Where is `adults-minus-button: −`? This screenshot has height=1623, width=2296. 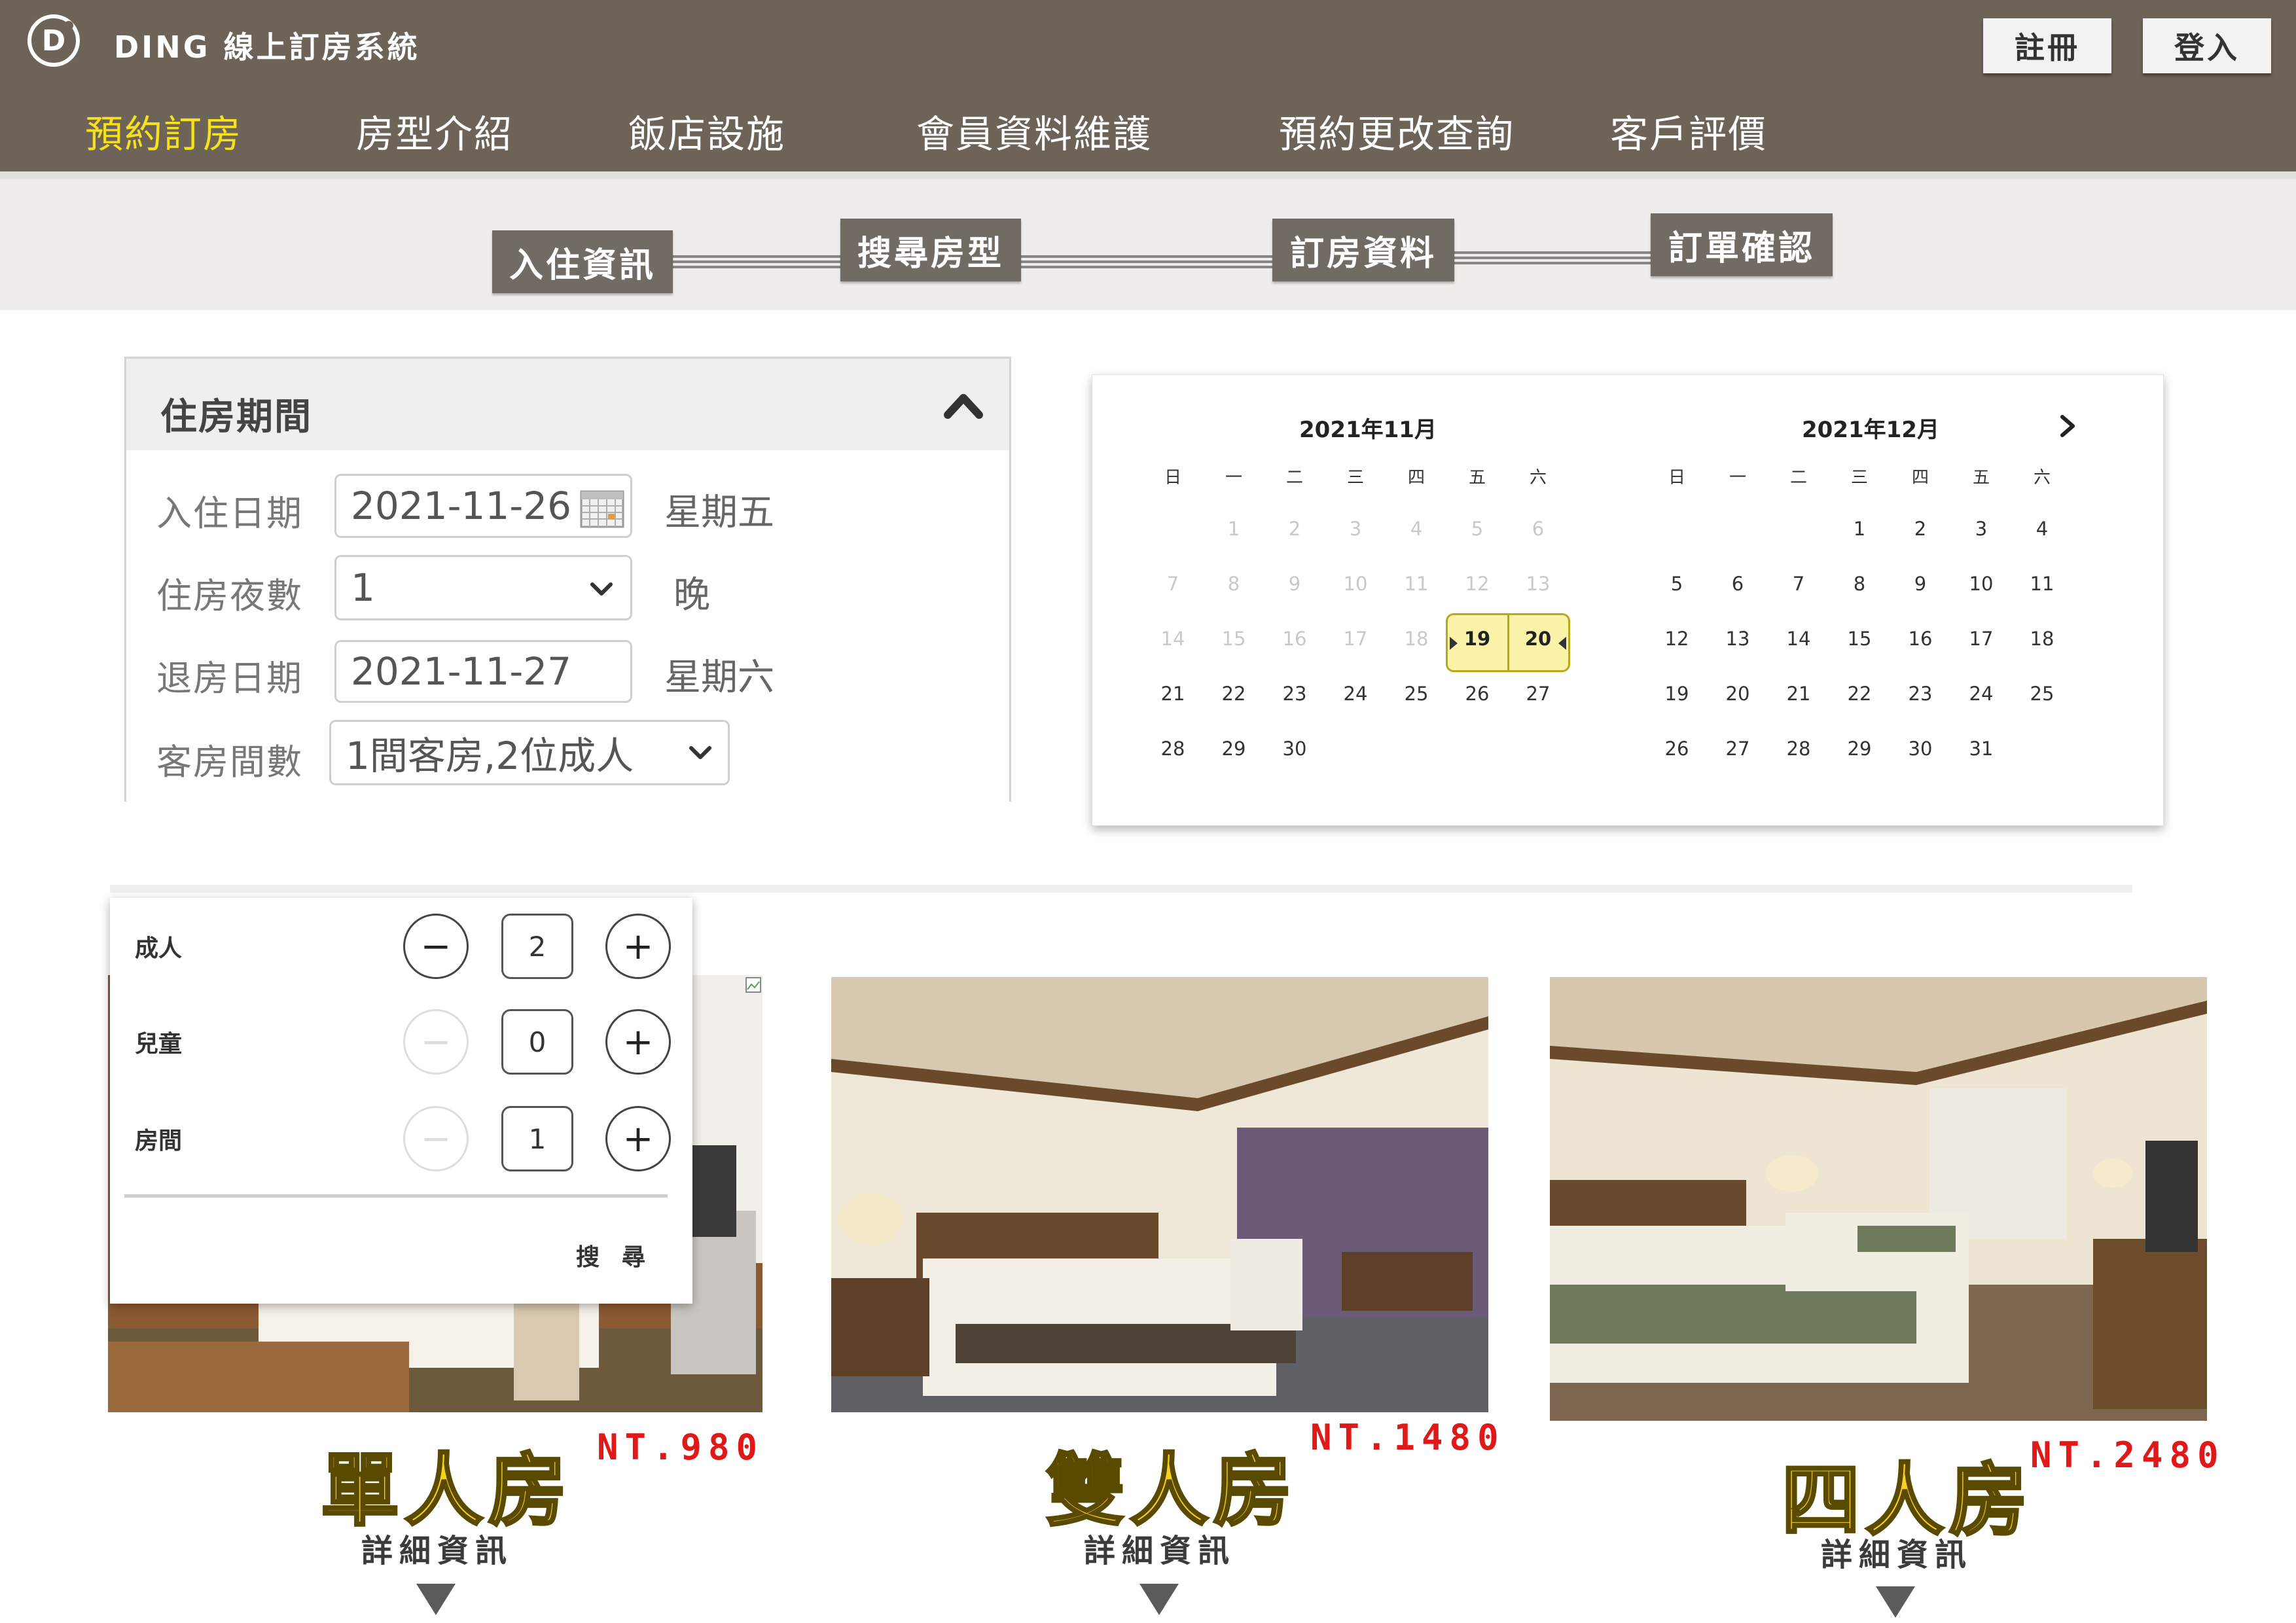 adults-minus-button: − is located at coordinates (436, 947).